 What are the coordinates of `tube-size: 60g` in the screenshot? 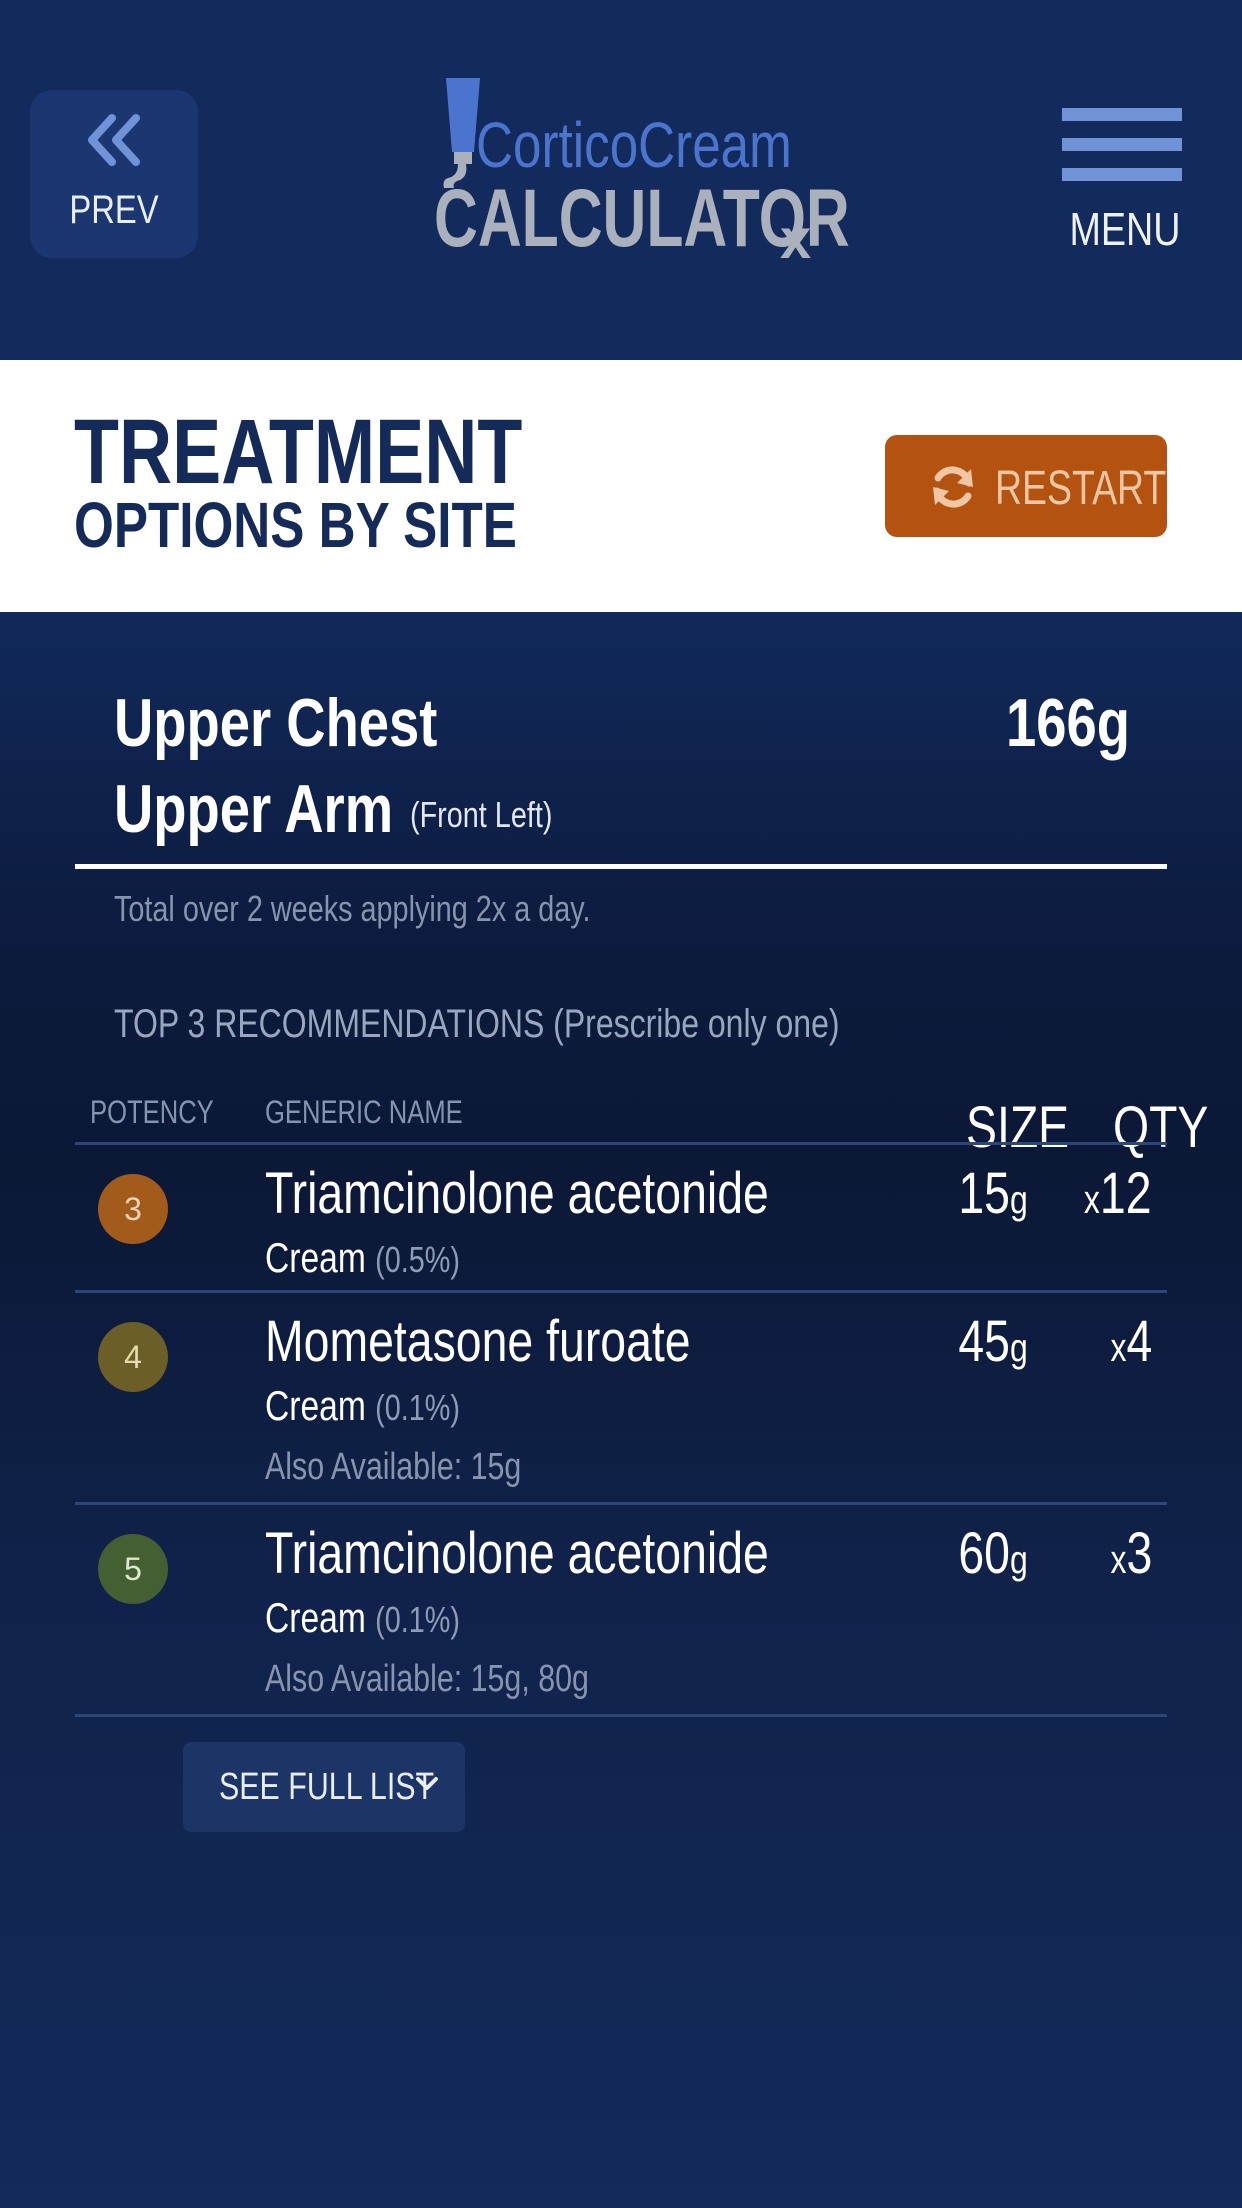 It's located at (993, 1553).